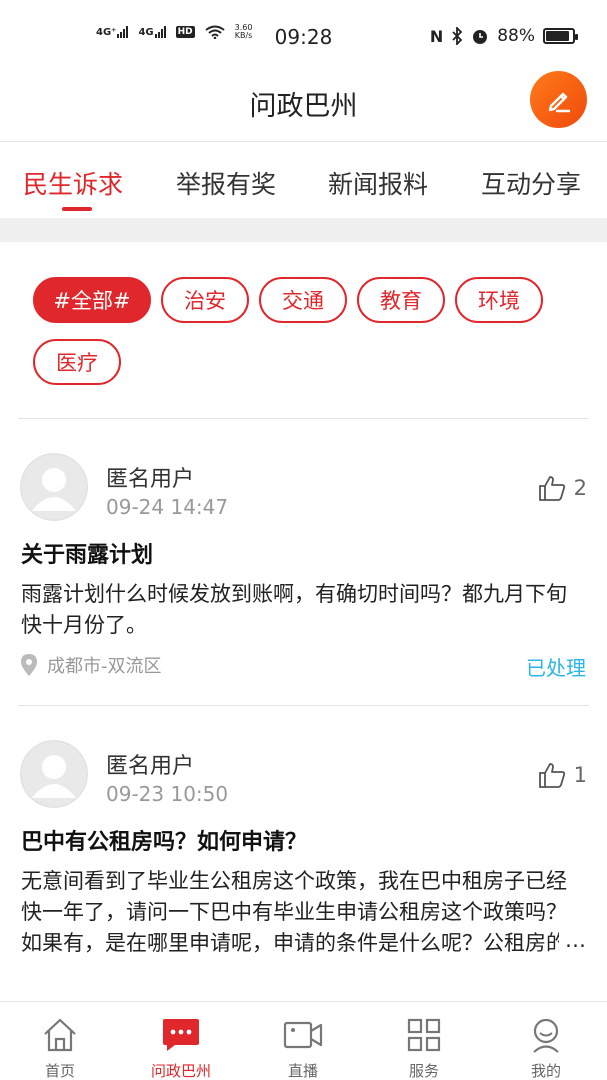 The image size is (607, 1080). I want to click on pencil-icon, so click(559, 102).